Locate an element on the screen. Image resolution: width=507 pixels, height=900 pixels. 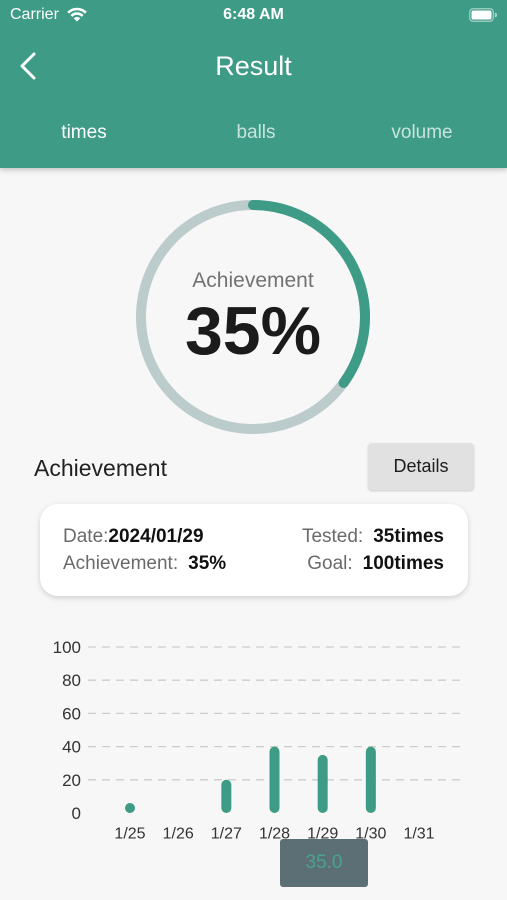
battery-icon is located at coordinates (483, 15).